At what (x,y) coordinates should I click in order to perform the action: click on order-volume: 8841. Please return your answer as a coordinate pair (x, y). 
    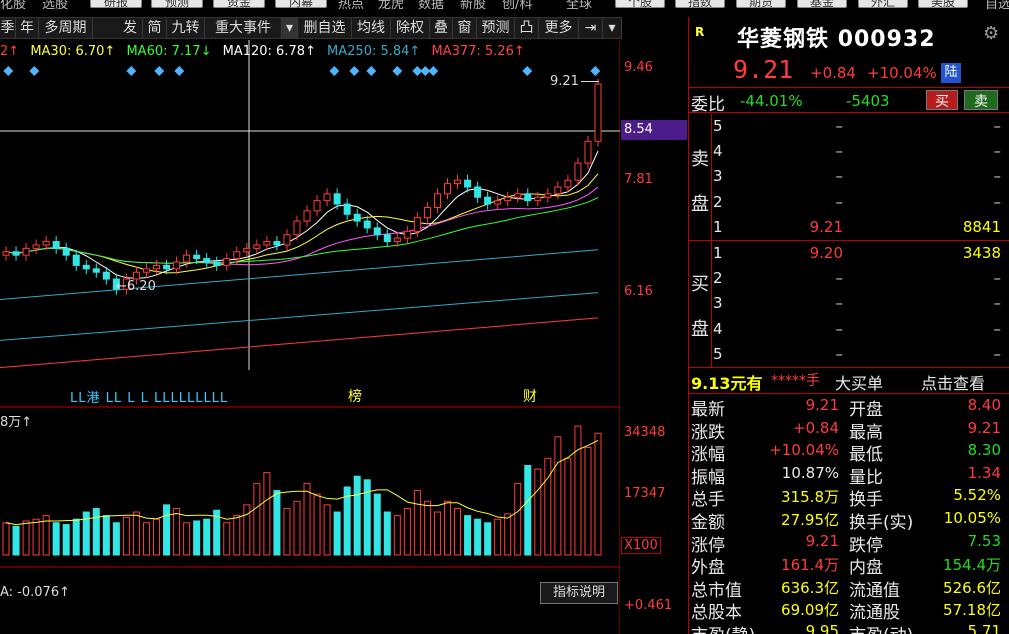
    Looking at the image, I should click on (981, 226).